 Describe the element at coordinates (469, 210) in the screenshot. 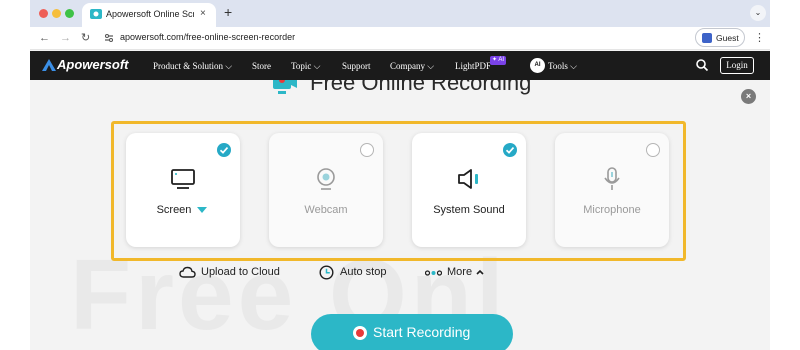

I see `card-label-system-sound: System Sound` at that location.